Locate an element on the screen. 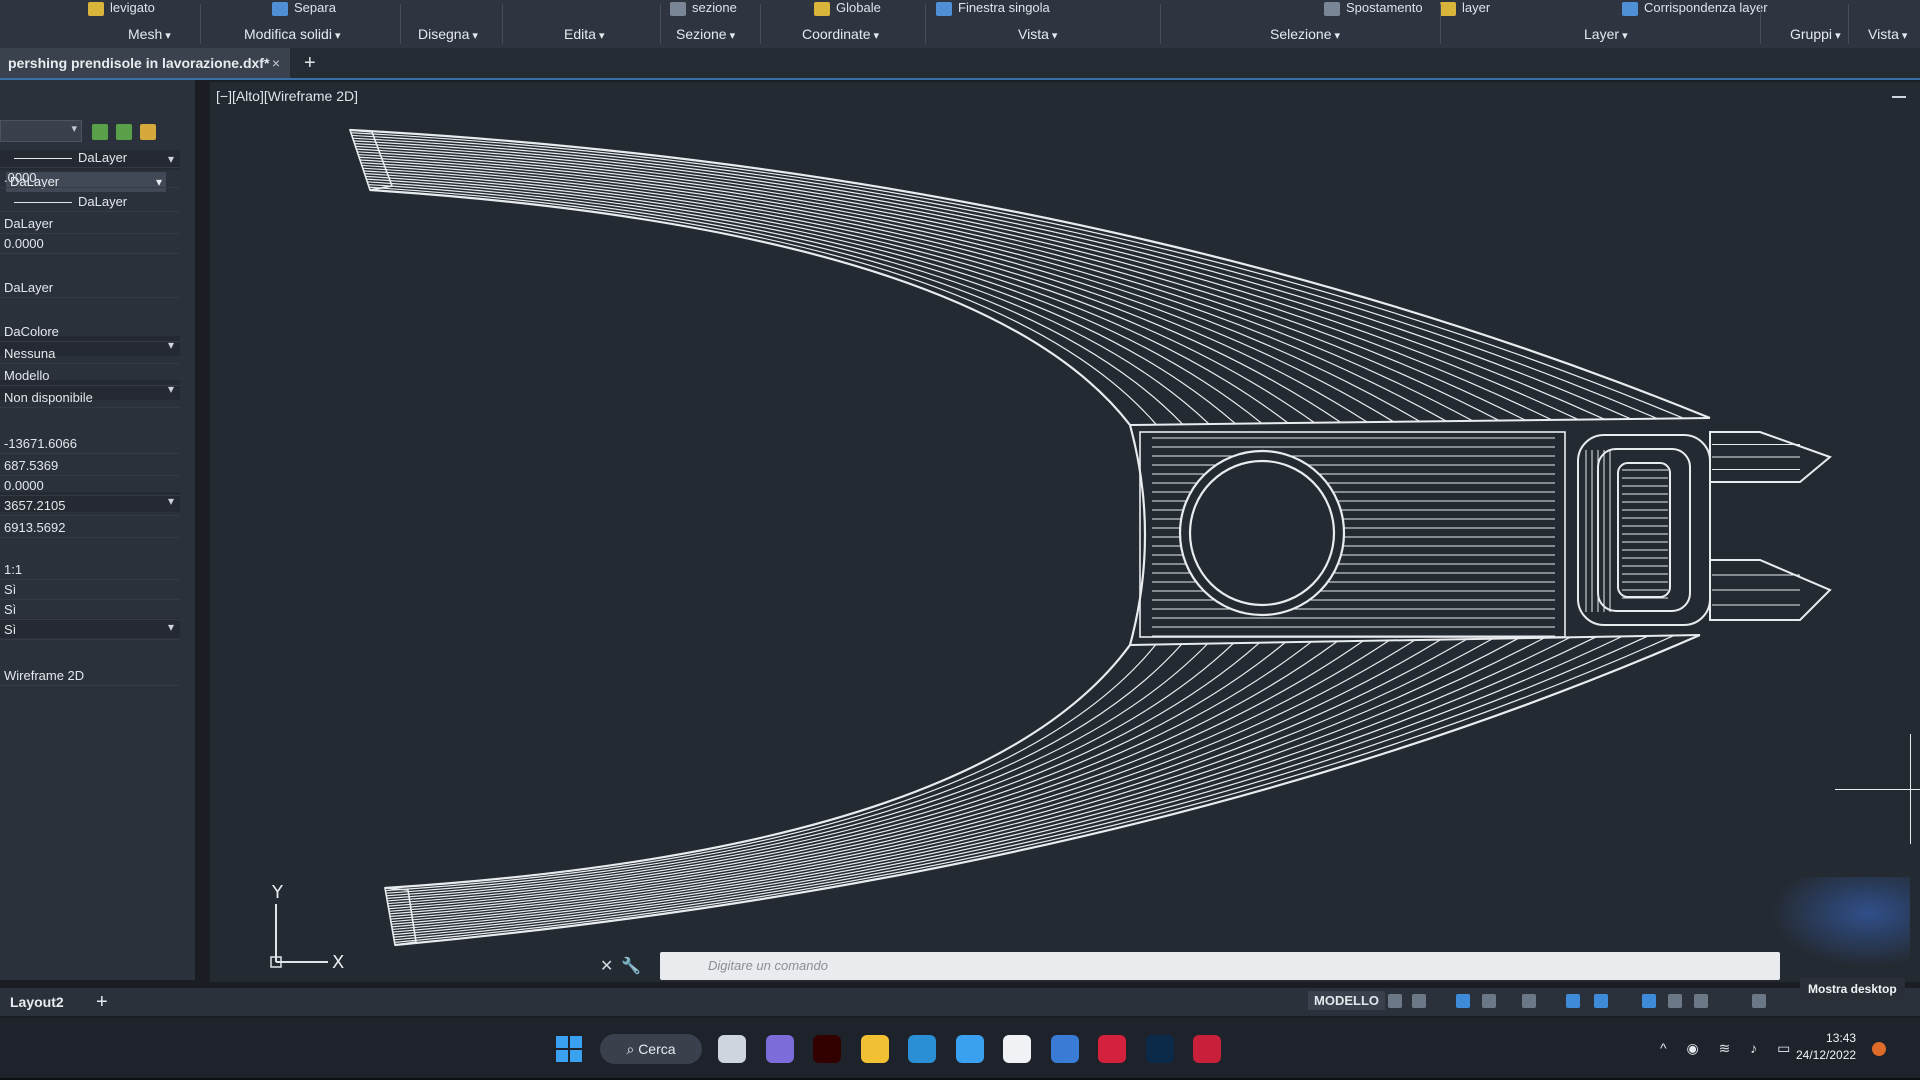  ribbon-tool-label: Separa is located at coordinates (315, 7).